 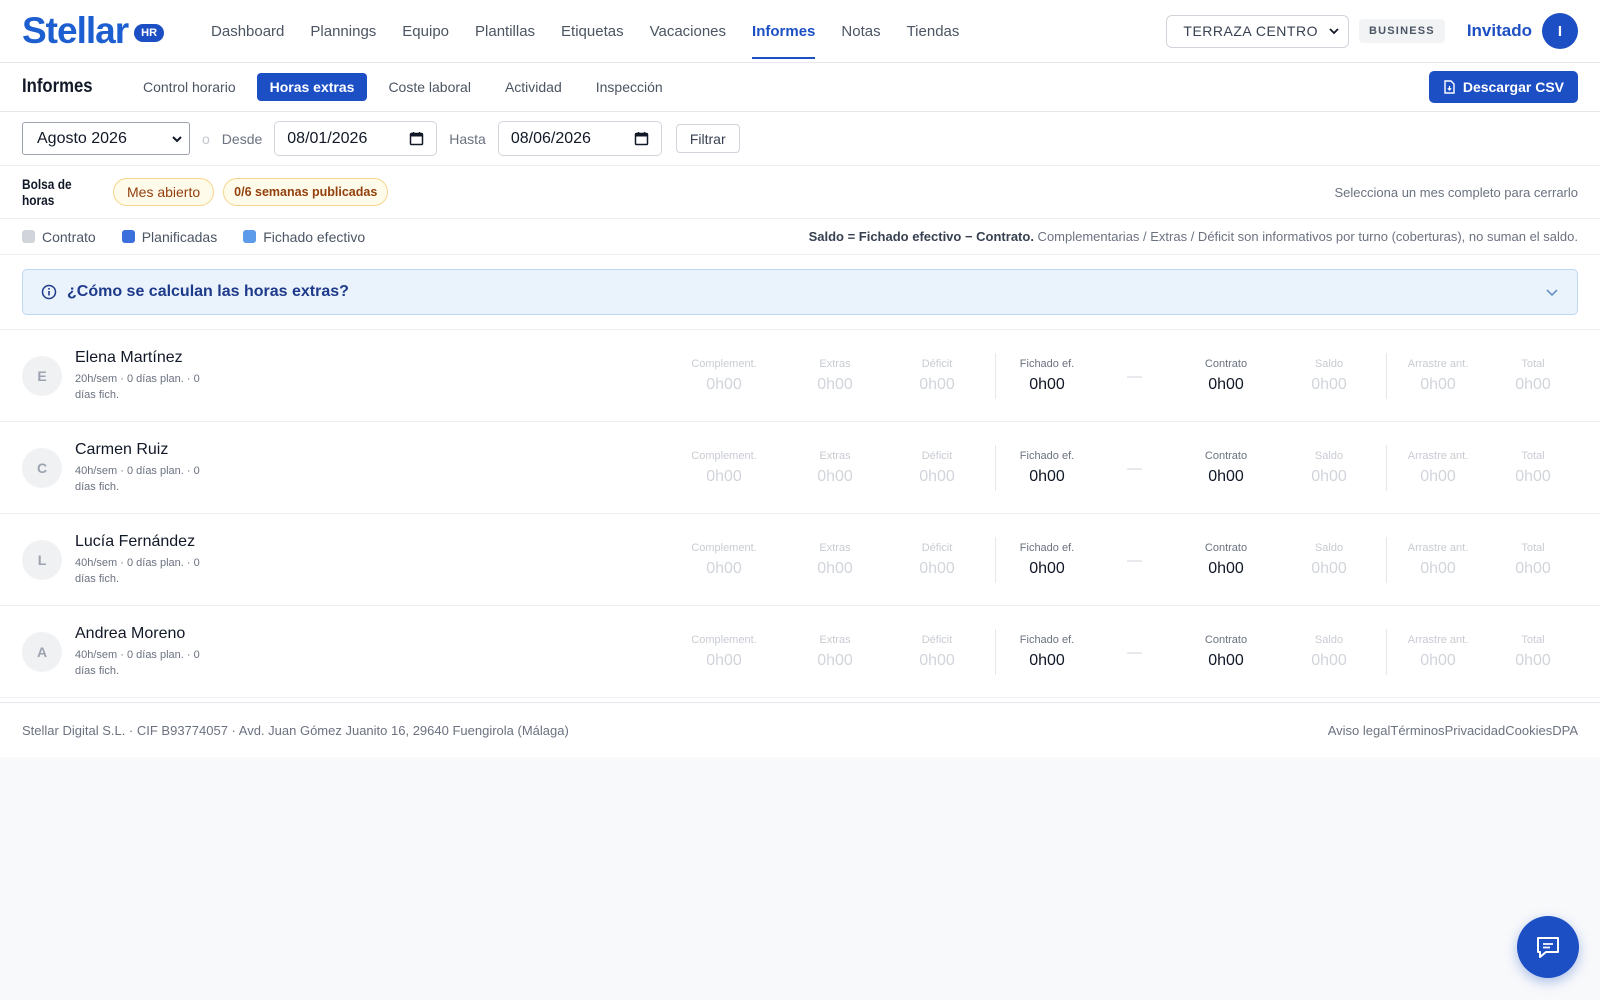 I want to click on legend-item-fichado: Fichado efectivo, so click(x=304, y=237).